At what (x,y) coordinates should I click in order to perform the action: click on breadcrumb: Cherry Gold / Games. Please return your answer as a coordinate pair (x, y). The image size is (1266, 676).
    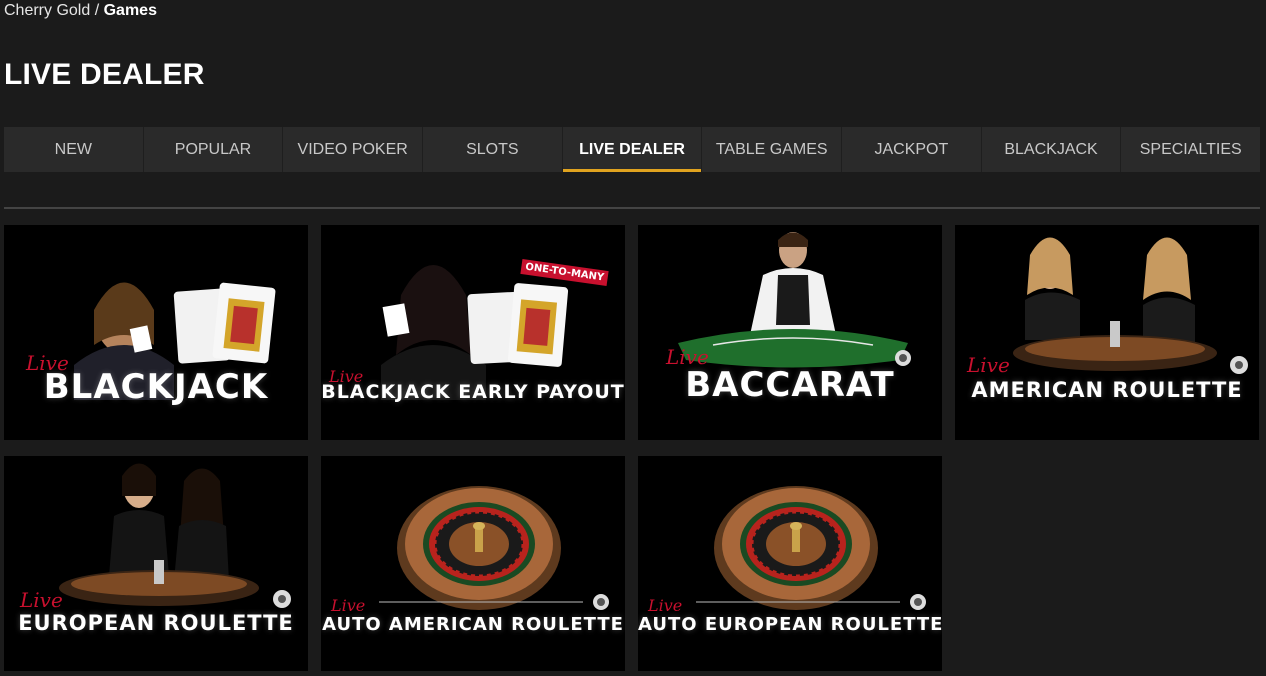
    Looking at the image, I should click on (80, 11).